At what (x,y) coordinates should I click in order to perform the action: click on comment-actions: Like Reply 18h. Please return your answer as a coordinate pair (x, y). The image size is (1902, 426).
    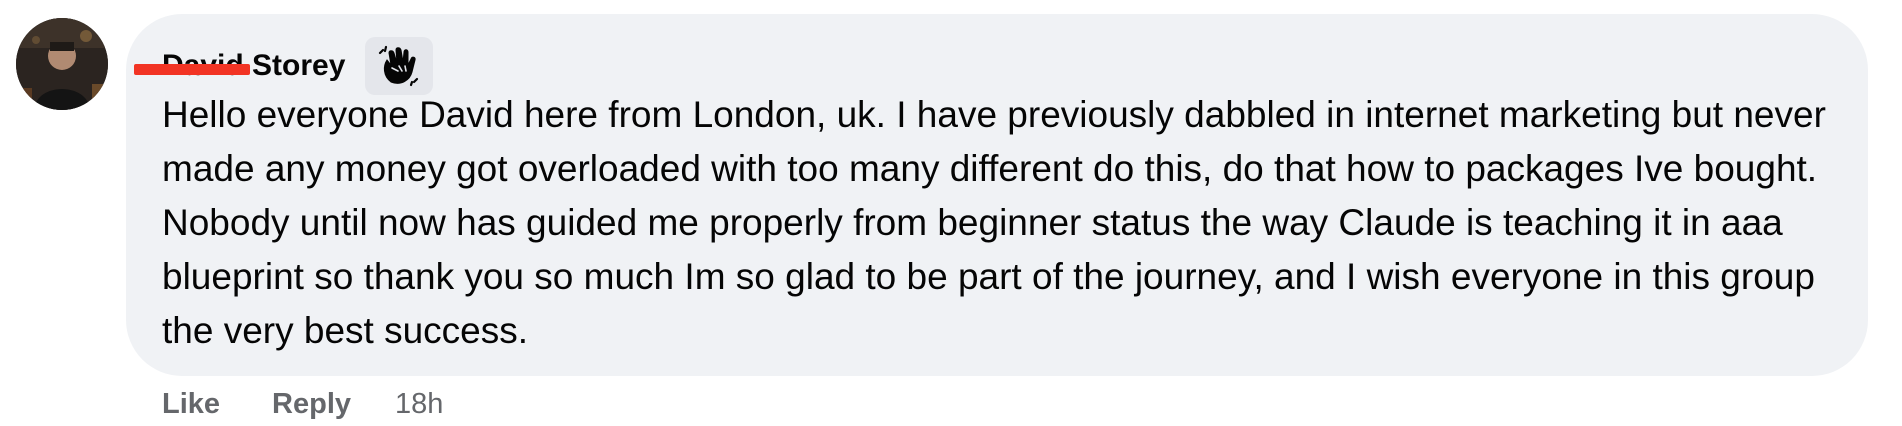
    Looking at the image, I should click on (302, 404).